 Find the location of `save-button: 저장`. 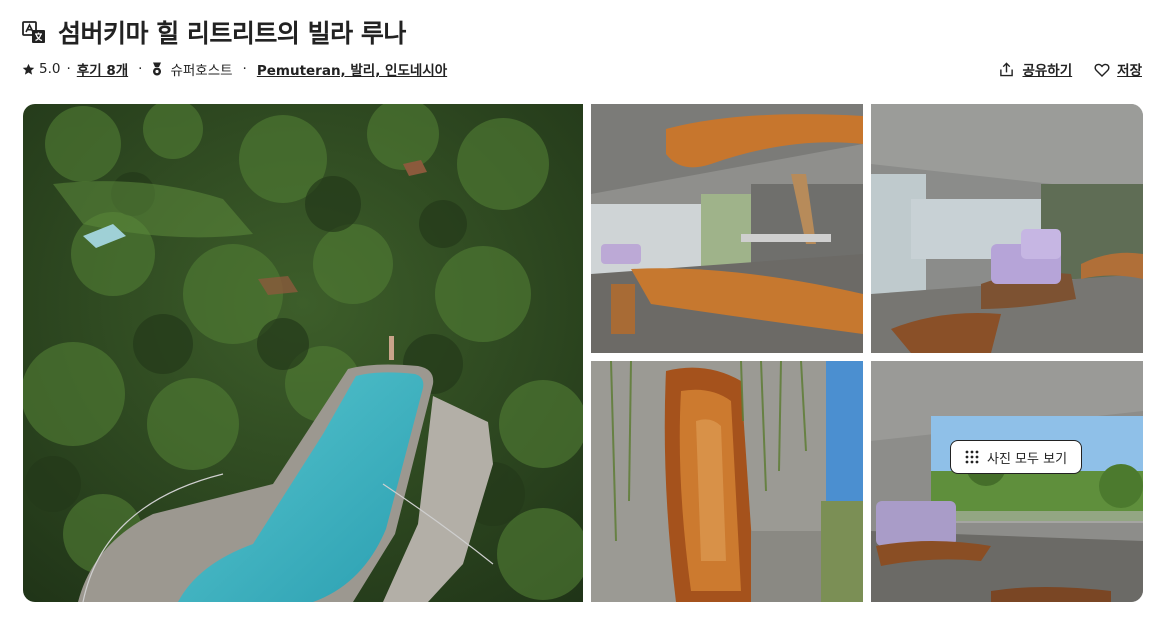

save-button: 저장 is located at coordinates (1118, 69).